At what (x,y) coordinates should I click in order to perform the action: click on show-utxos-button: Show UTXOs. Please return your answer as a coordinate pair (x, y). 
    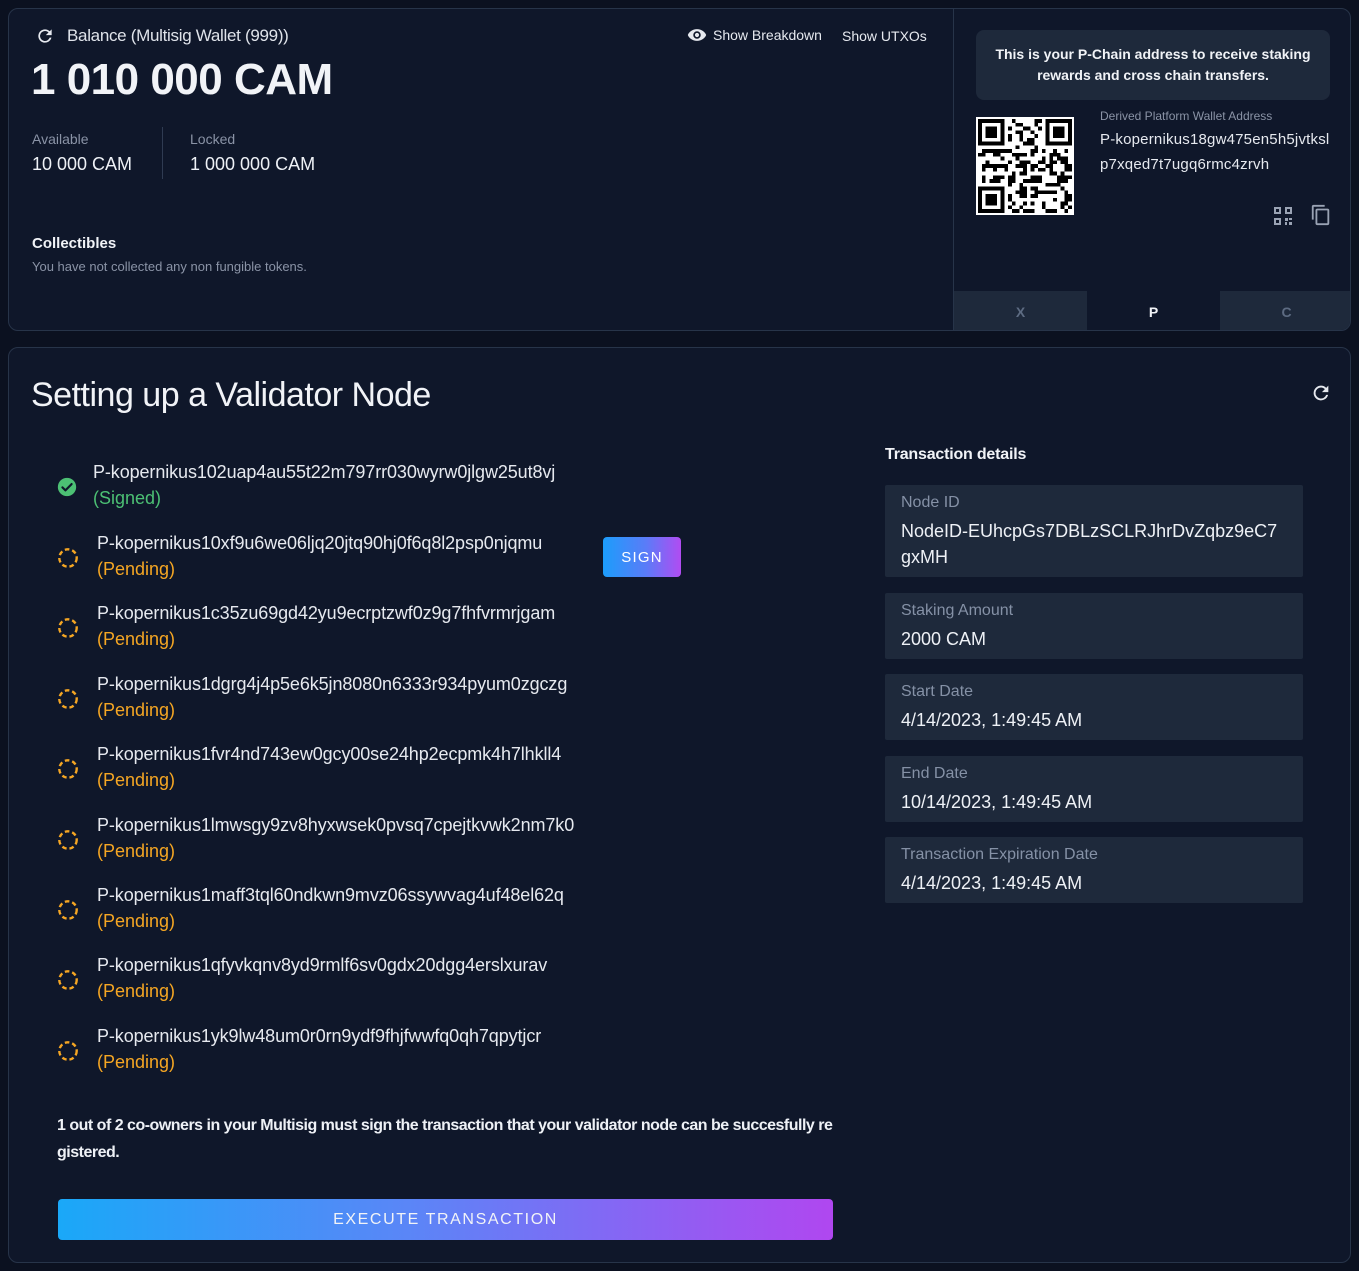
    Looking at the image, I should click on (884, 36).